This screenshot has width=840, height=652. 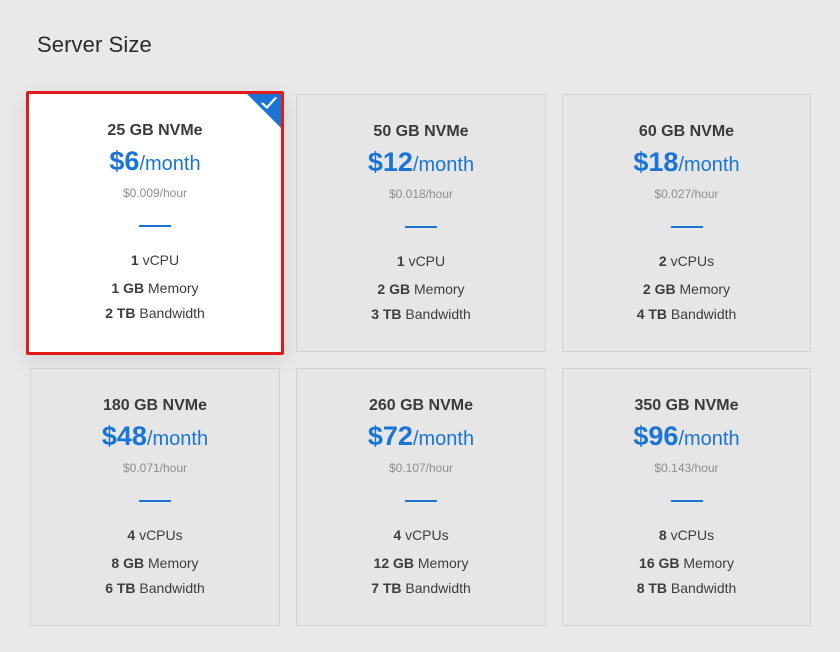 I want to click on plan-price: $12/month, so click(x=421, y=162).